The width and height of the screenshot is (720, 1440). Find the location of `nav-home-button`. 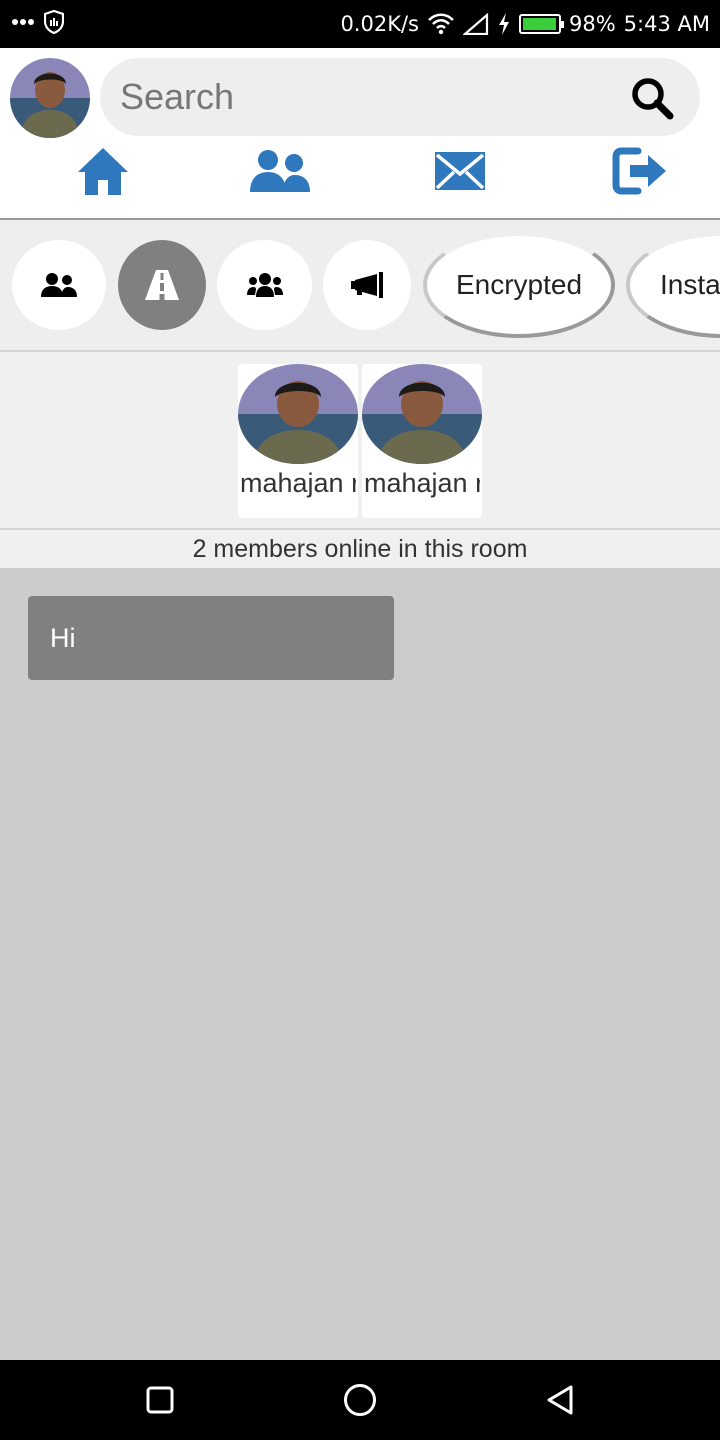

nav-home-button is located at coordinates (103, 171).